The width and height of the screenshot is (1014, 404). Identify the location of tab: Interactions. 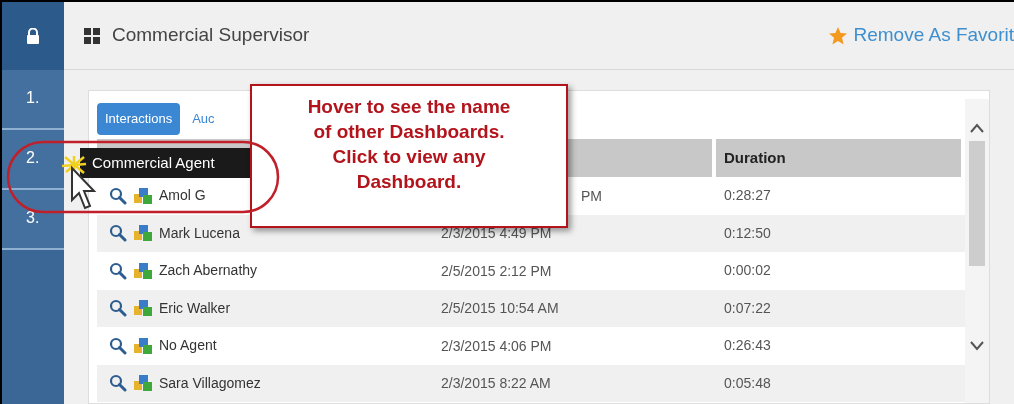
(139, 119).